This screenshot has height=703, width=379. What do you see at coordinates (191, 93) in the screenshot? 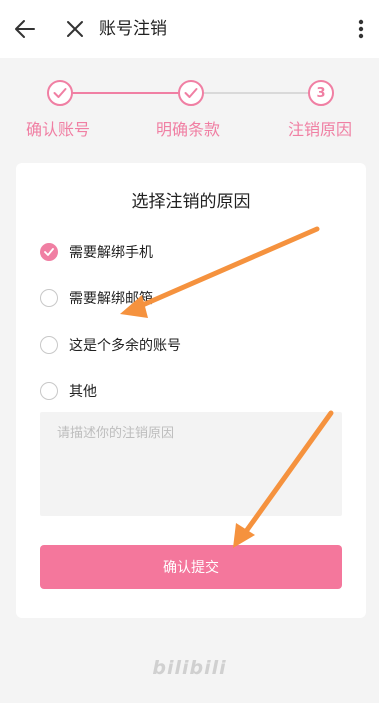
I see `step-2-check-icon` at bounding box center [191, 93].